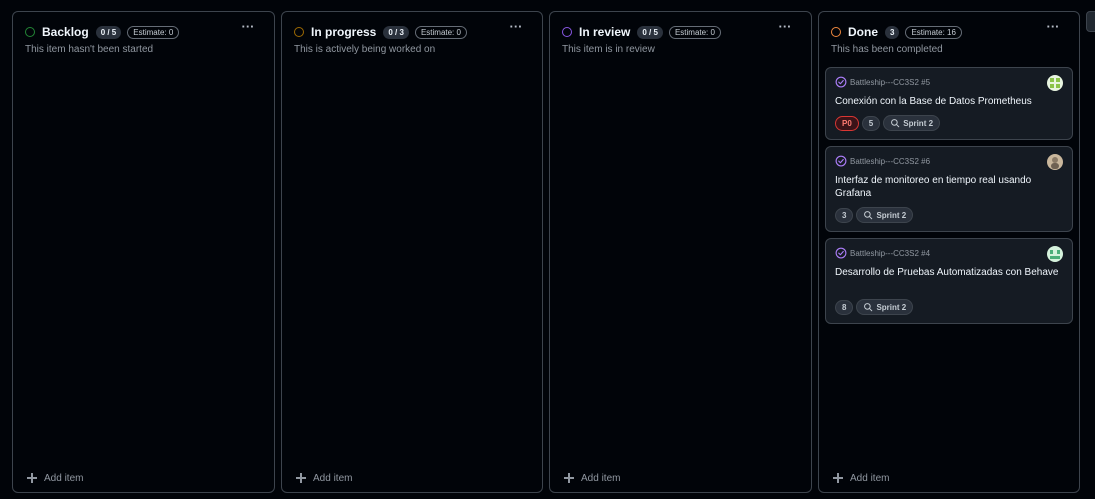  Describe the element at coordinates (396, 32) in the screenshot. I see `item-count-badge: 0 / 3` at that location.